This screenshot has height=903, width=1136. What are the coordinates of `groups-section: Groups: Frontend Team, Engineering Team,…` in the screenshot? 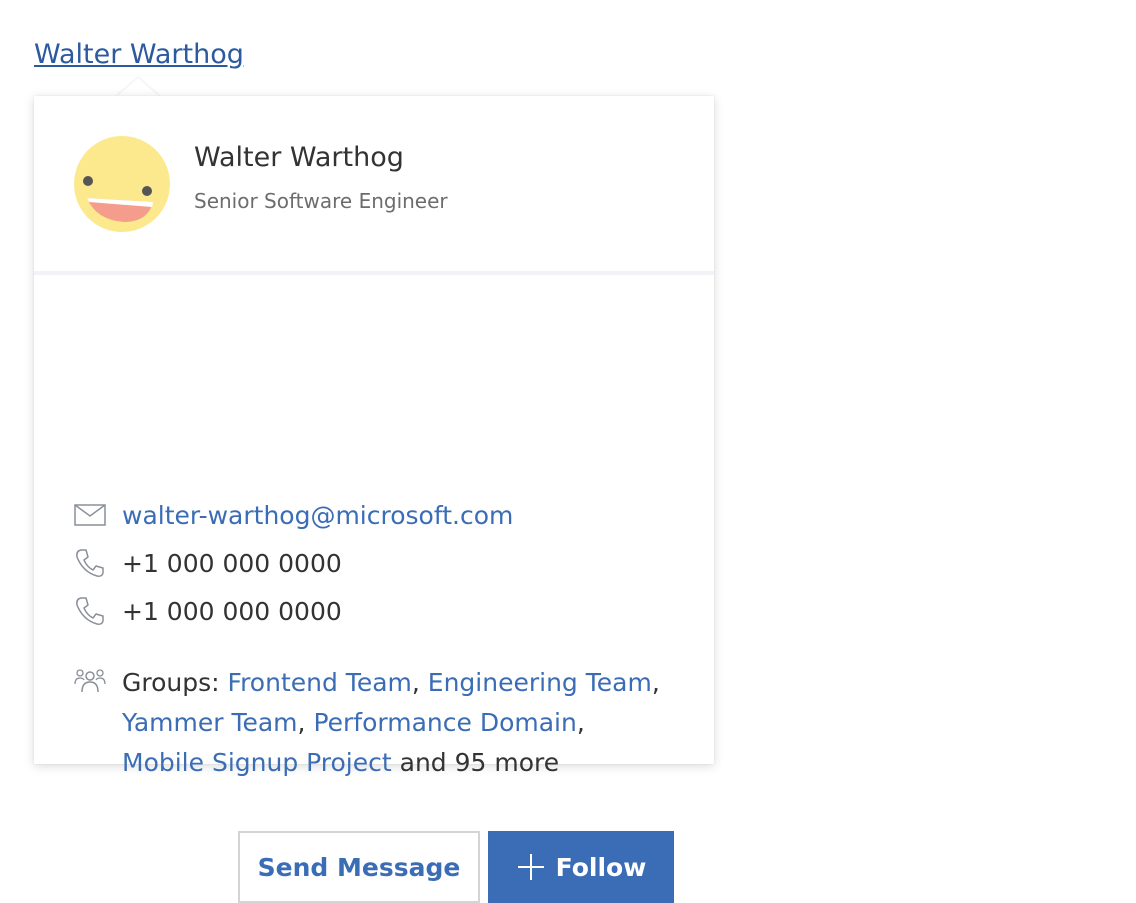 It's located at (374, 723).